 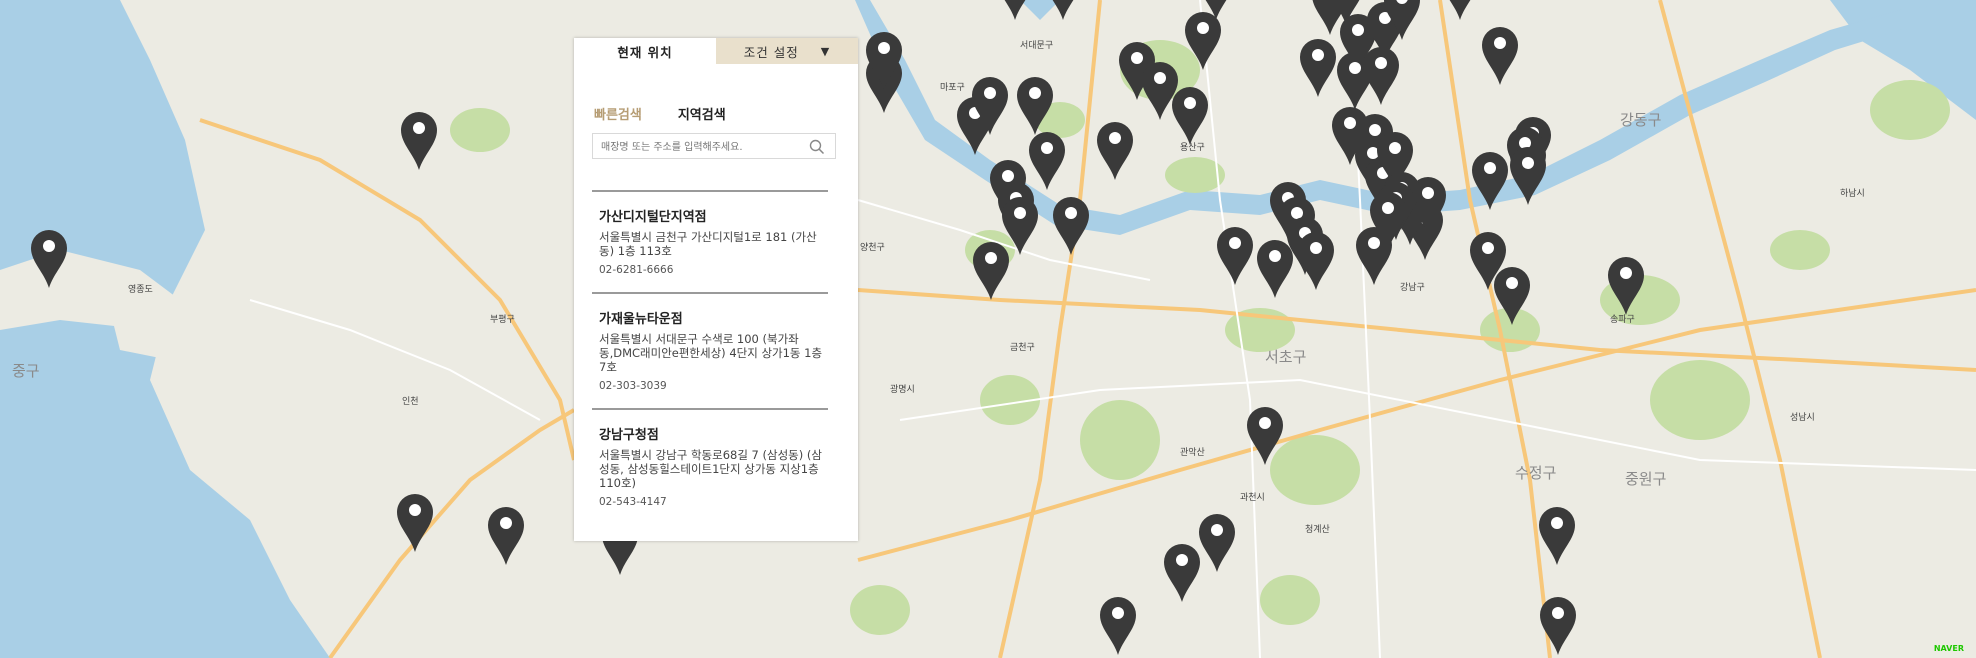 What do you see at coordinates (1192, 452) in the screenshot?
I see `map-label-place: 관악산` at bounding box center [1192, 452].